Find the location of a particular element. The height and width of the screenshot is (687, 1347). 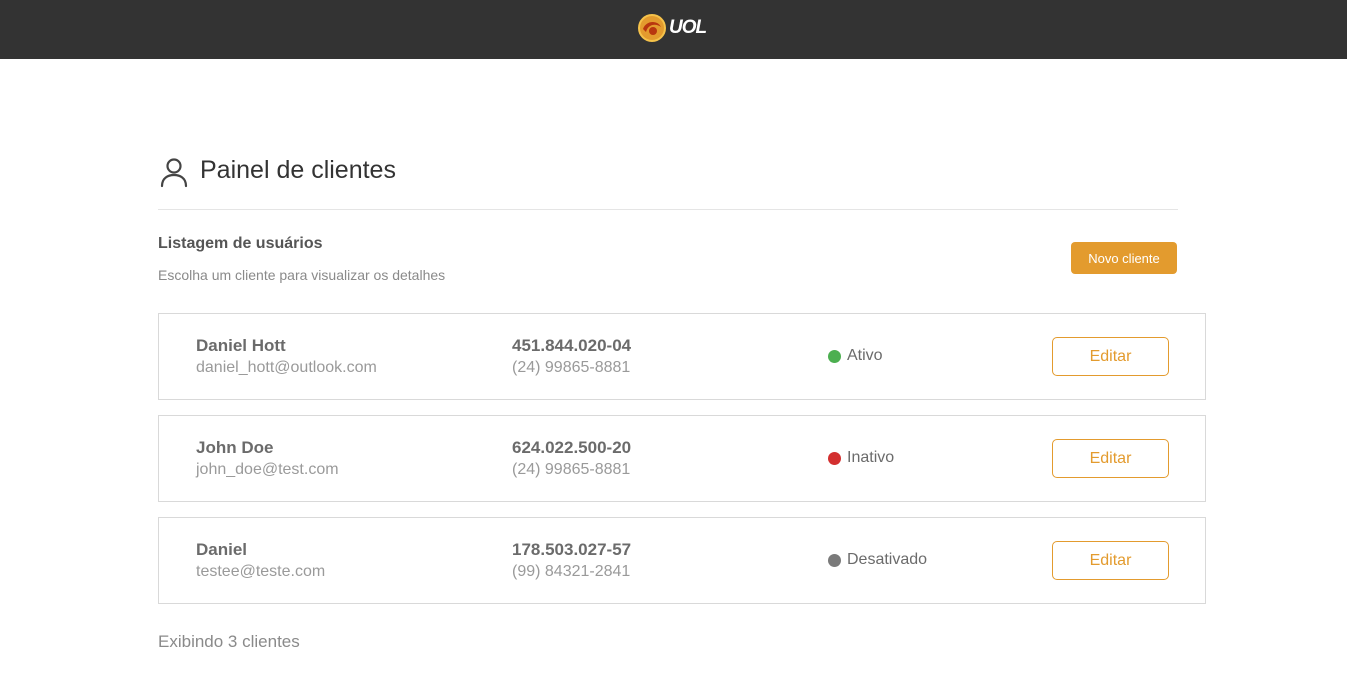

client-status: Inativo is located at coordinates (861, 458).